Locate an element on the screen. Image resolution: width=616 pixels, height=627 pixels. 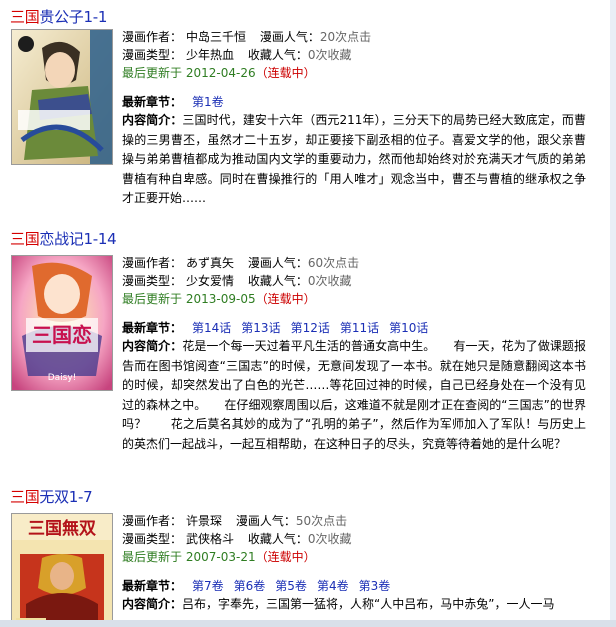
update-date: 2013-09-05 is located at coordinates (220, 299).